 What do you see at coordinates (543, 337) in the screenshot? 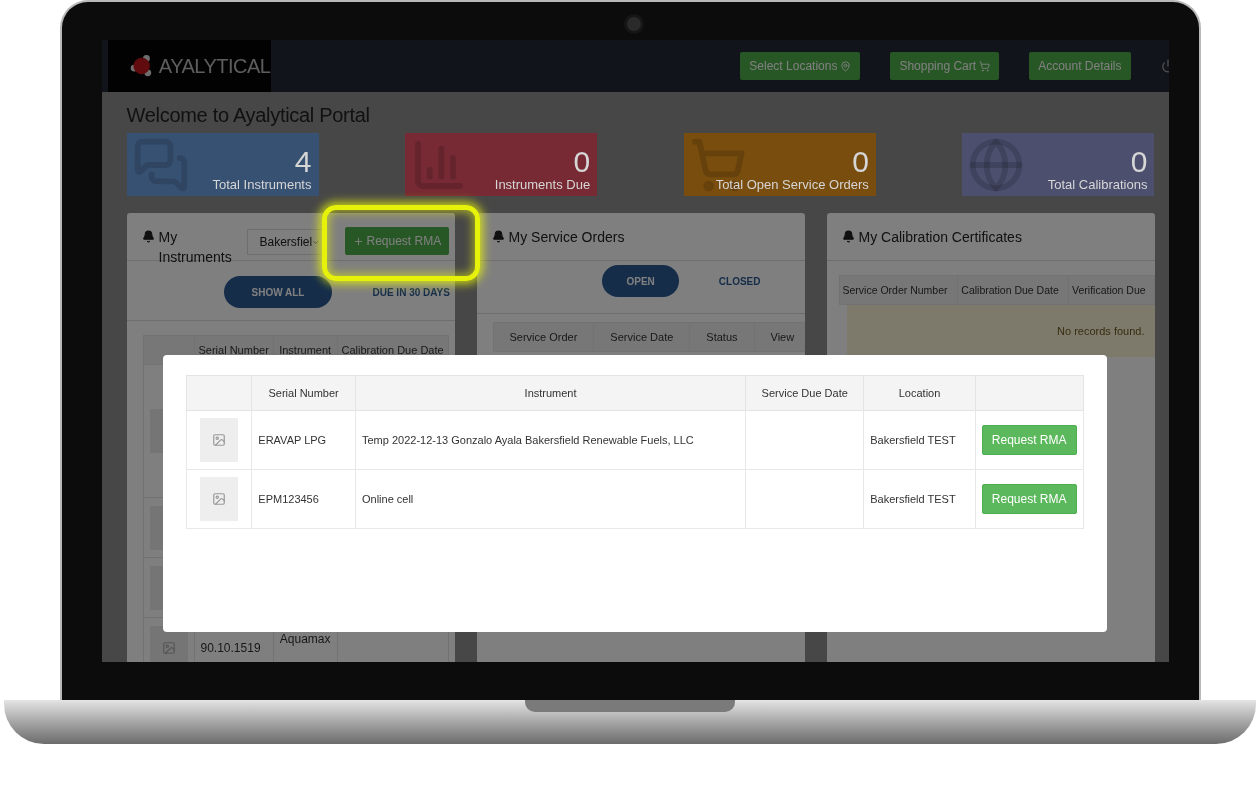
I see `column-header: Service Order` at bounding box center [543, 337].